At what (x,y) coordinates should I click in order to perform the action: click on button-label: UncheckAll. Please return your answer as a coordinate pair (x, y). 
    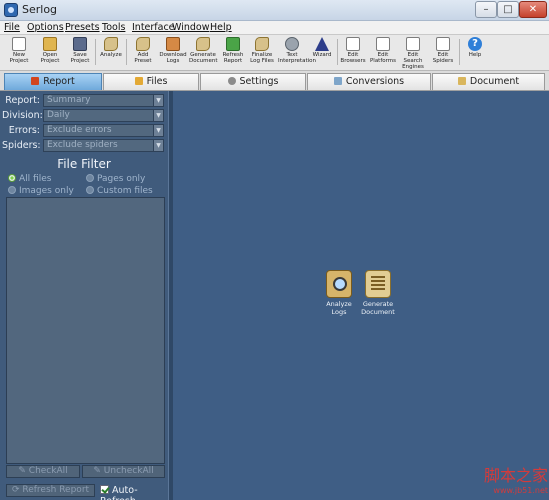
    Looking at the image, I should click on (128, 471).